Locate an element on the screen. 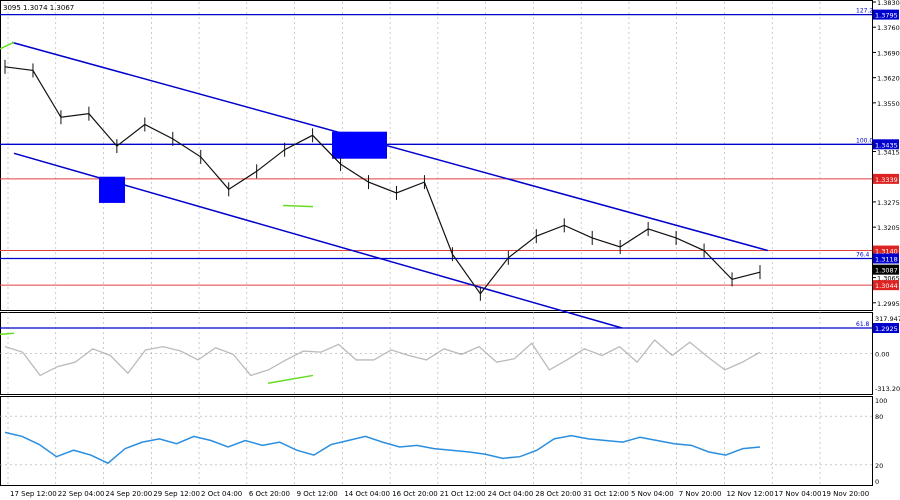  cci-line is located at coordinates (382, 358).